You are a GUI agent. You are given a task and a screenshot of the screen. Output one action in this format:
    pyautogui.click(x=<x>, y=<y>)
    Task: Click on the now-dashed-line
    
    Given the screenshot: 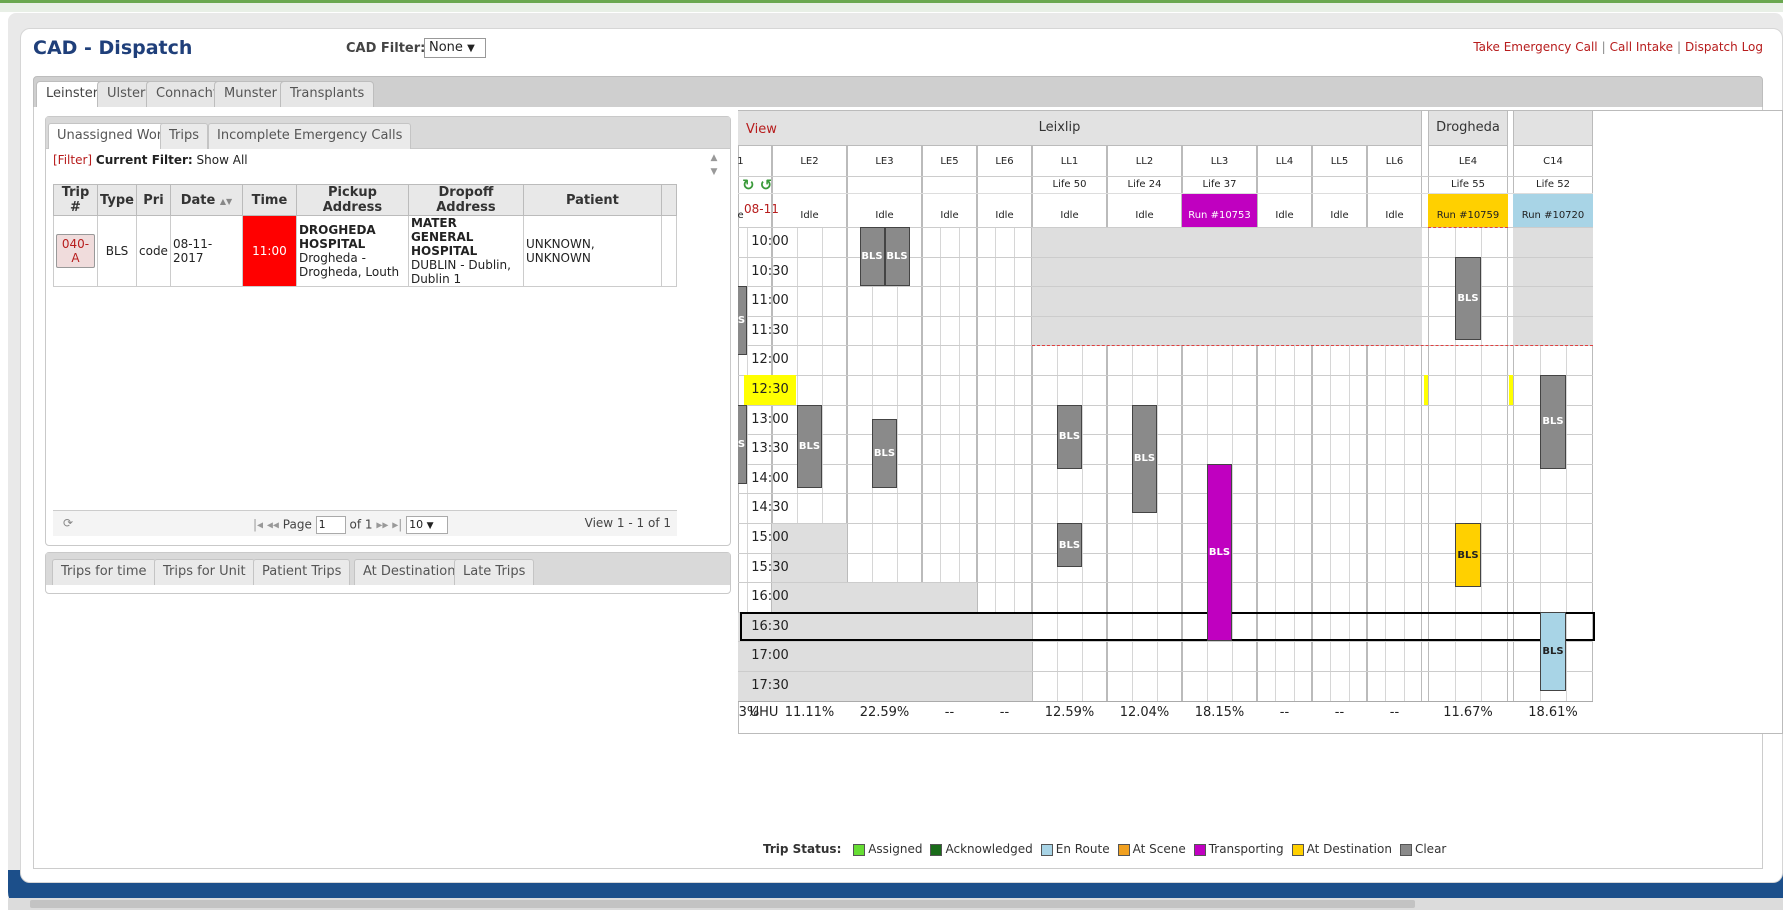 What is the action you would take?
    pyautogui.click(x=1468, y=227)
    